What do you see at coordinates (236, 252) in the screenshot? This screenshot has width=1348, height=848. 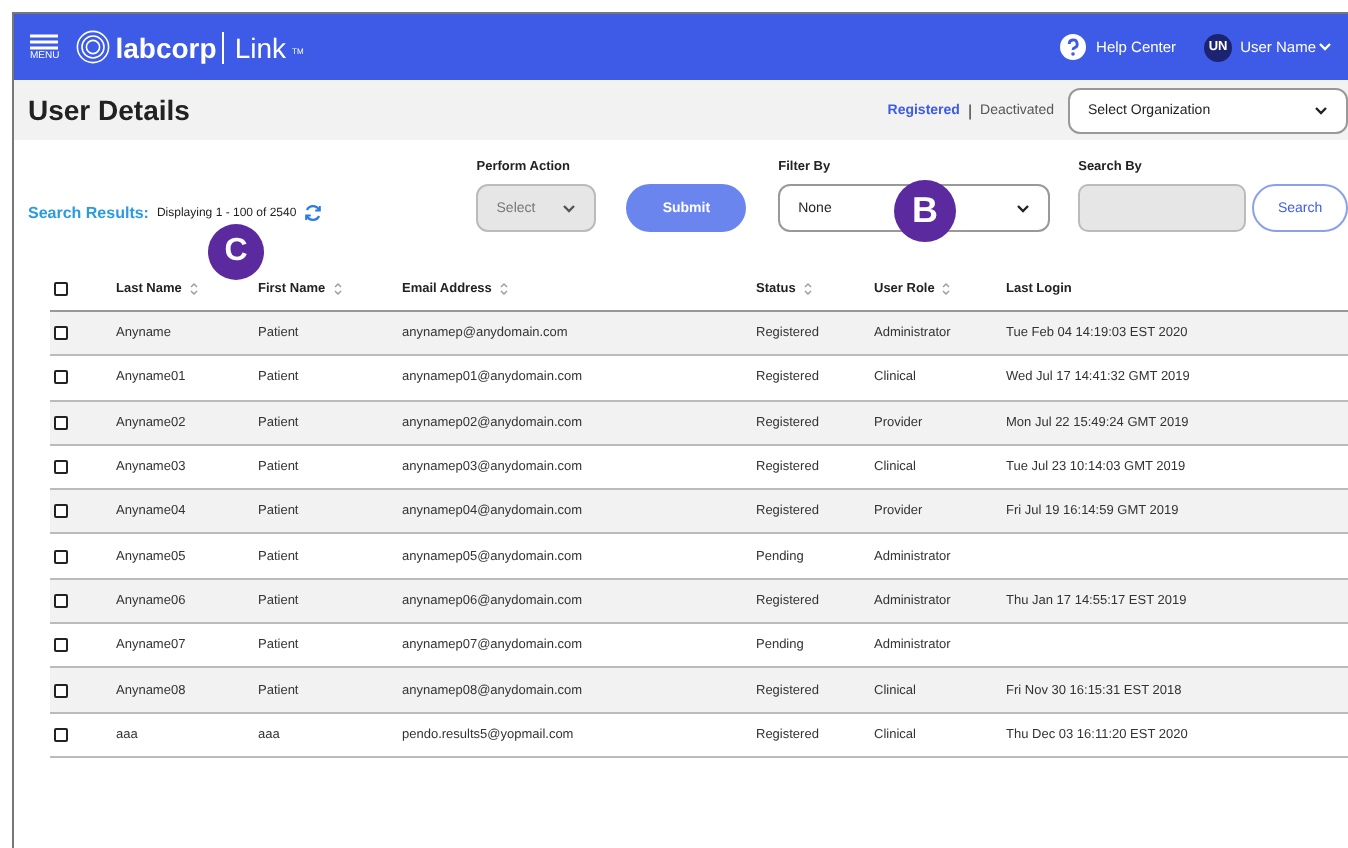 I see `callout-badge: C` at bounding box center [236, 252].